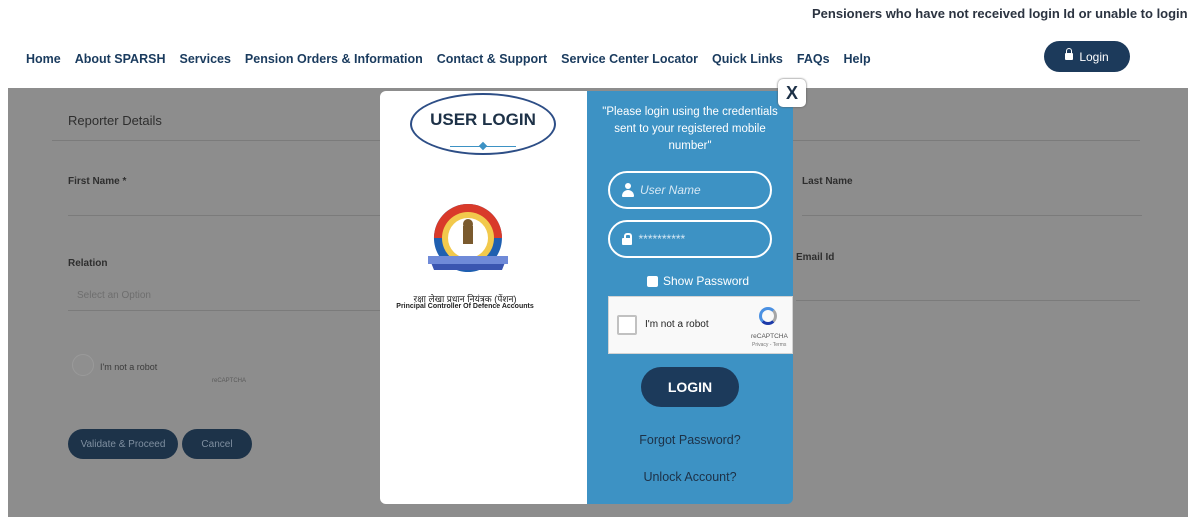 The height and width of the screenshot is (517, 1188). What do you see at coordinates (97, 181) in the screenshot?
I see `bg-first-name-label: First Name *` at bounding box center [97, 181].